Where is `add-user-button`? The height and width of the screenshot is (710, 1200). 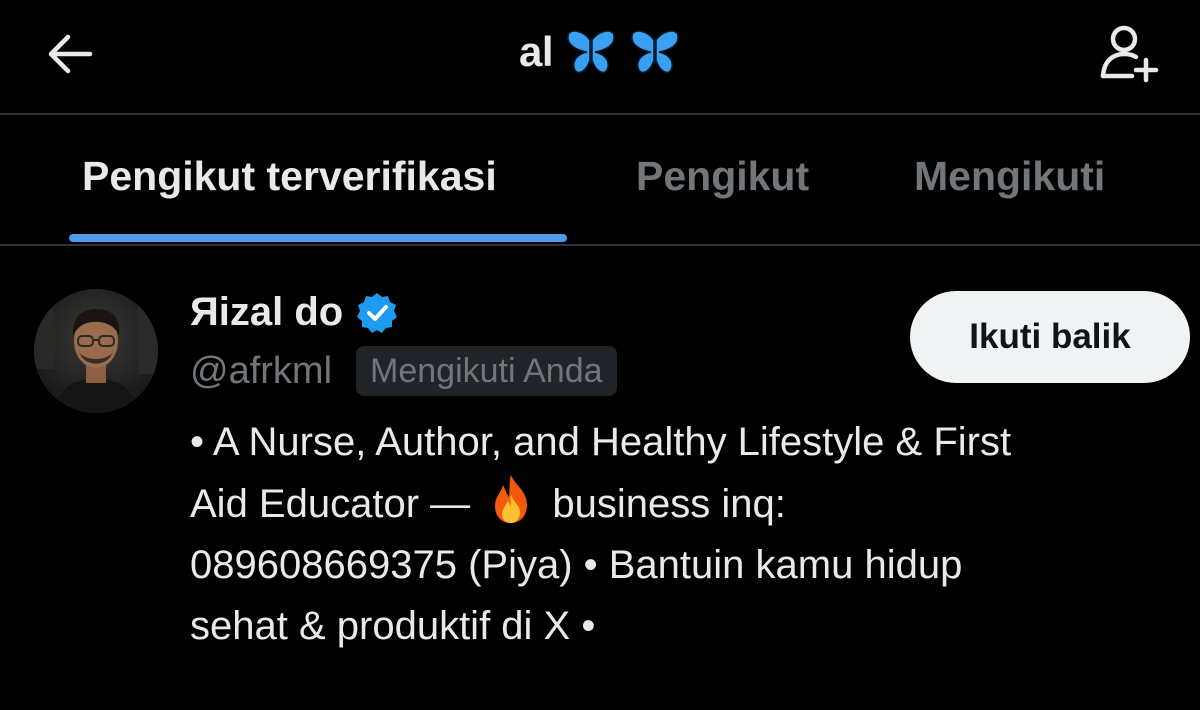 add-user-button is located at coordinates (1129, 53).